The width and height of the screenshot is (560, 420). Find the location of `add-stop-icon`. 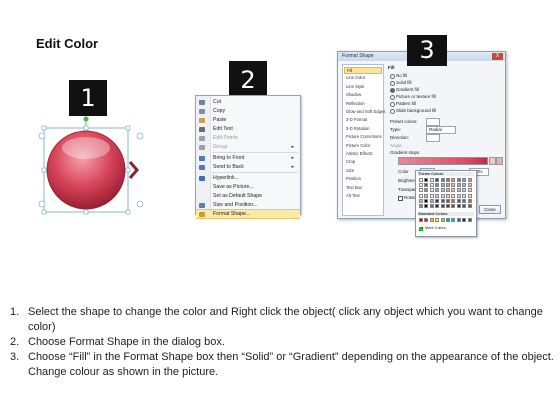

add-stop-icon is located at coordinates (492, 161).